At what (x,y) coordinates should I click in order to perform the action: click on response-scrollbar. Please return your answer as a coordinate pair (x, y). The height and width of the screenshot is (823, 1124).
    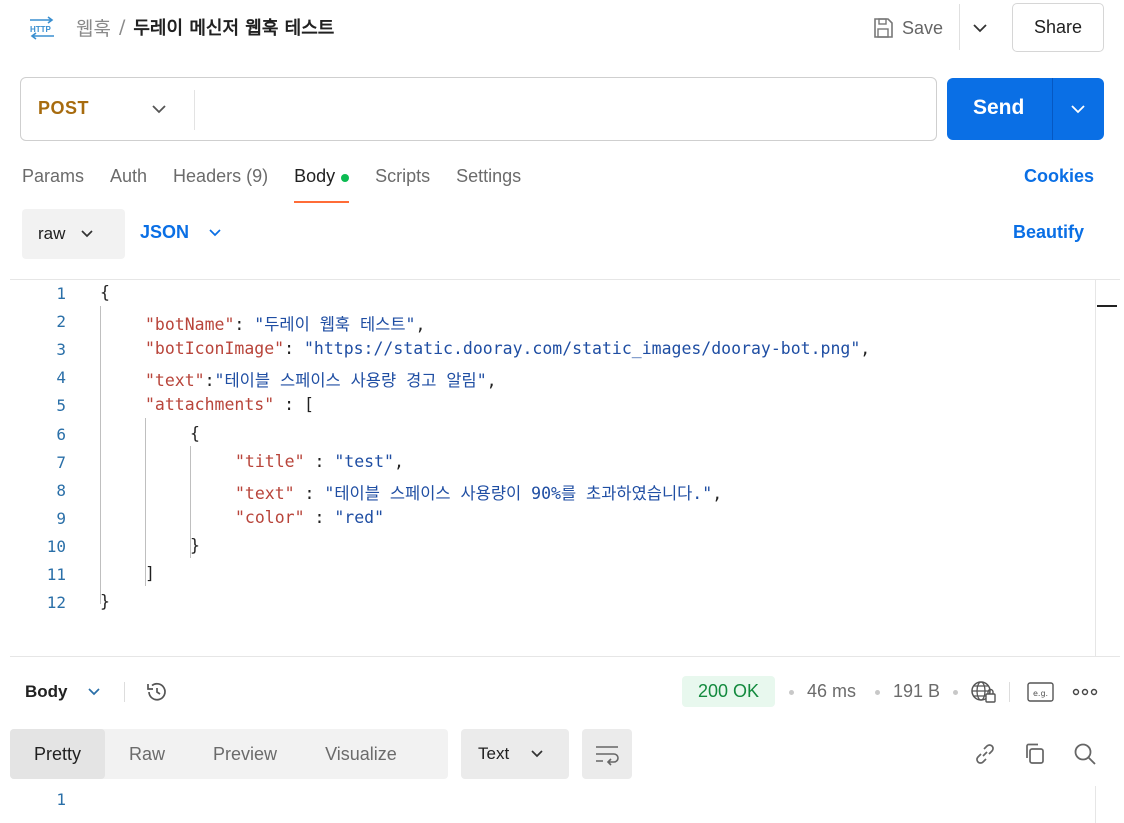
    Looking at the image, I should click on (1095, 804).